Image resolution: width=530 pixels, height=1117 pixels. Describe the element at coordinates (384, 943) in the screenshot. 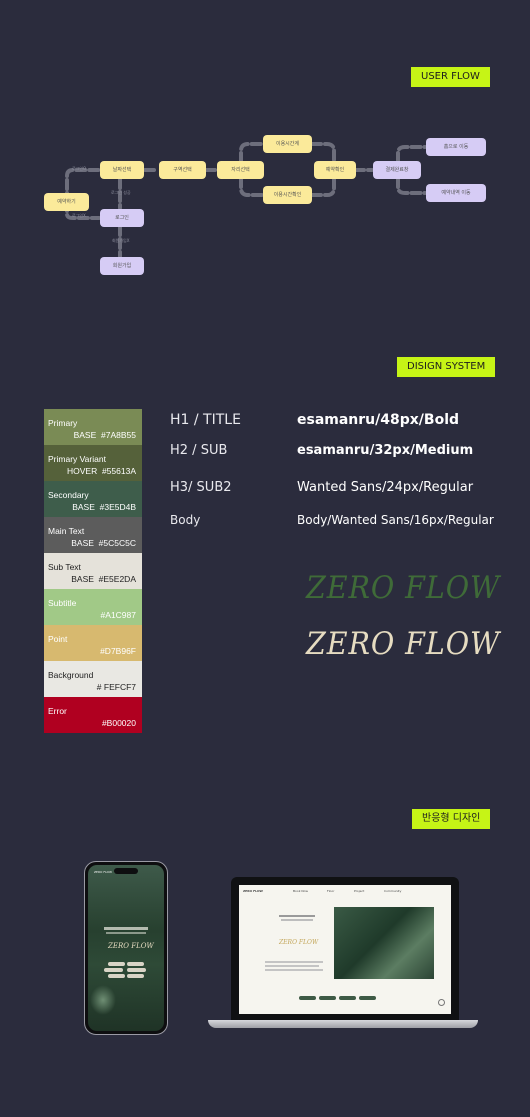

I see `laptop-hero-image` at that location.